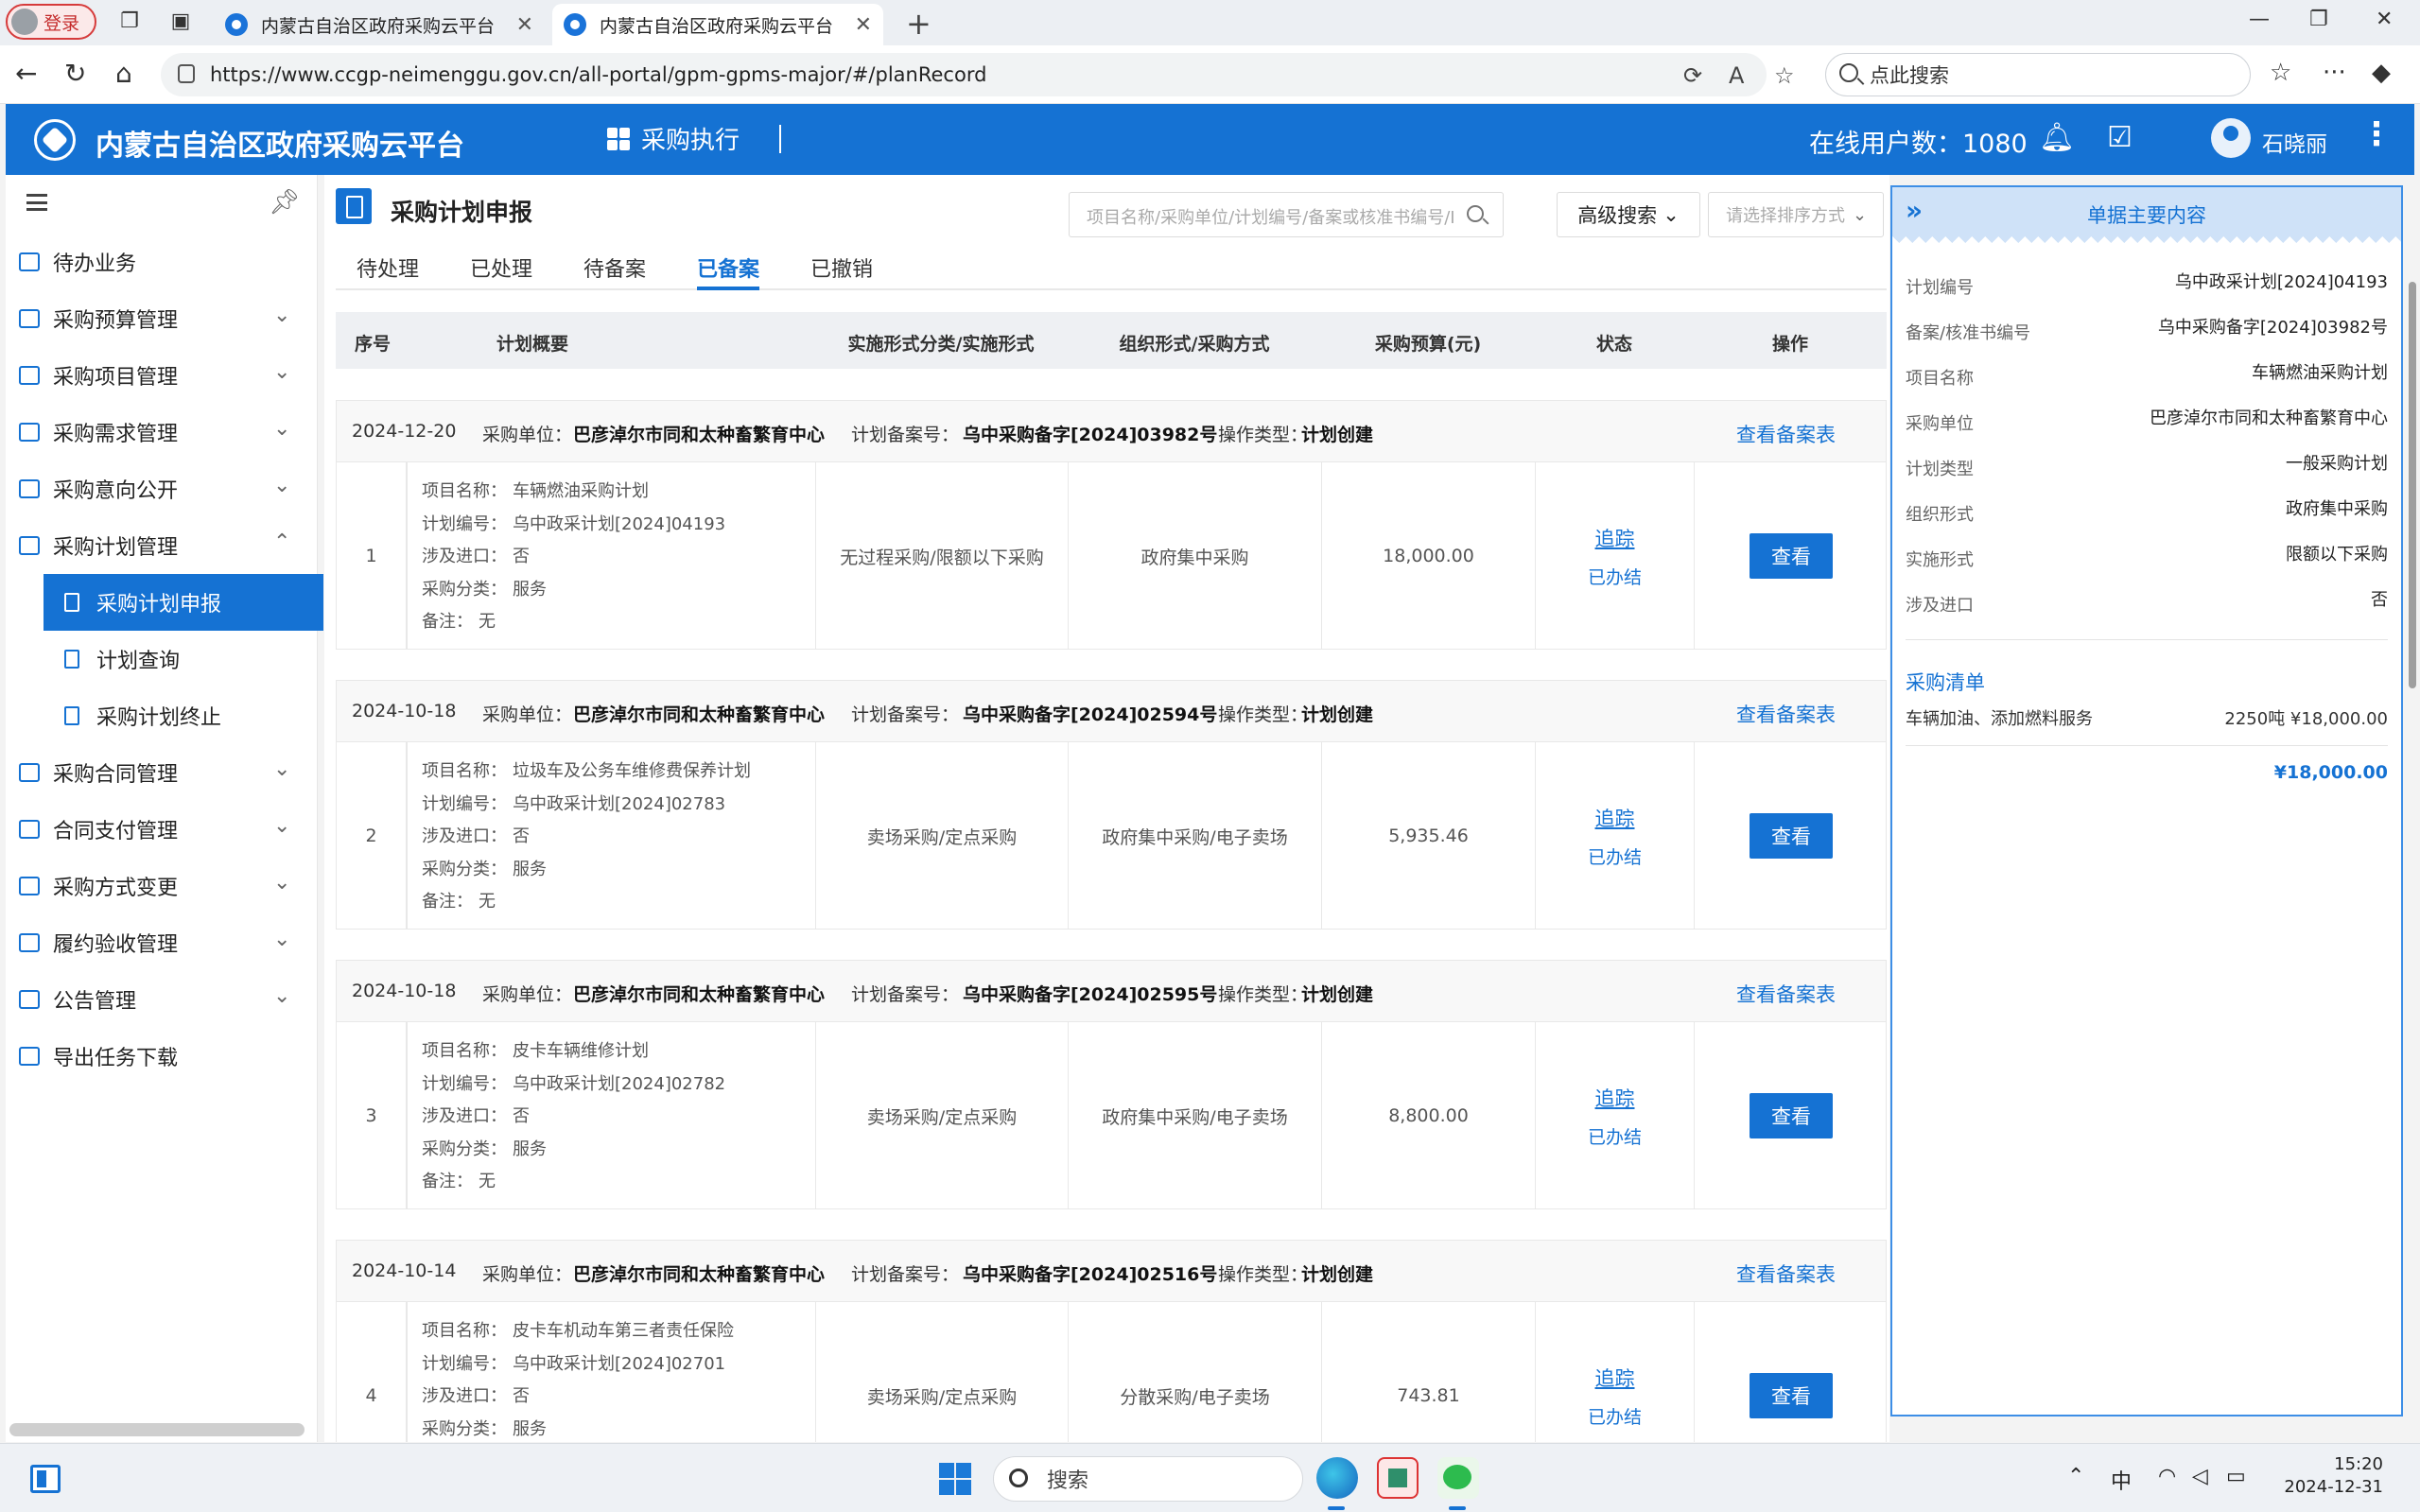  Describe the element at coordinates (955, 1479) in the screenshot. I see `start-icon` at that location.